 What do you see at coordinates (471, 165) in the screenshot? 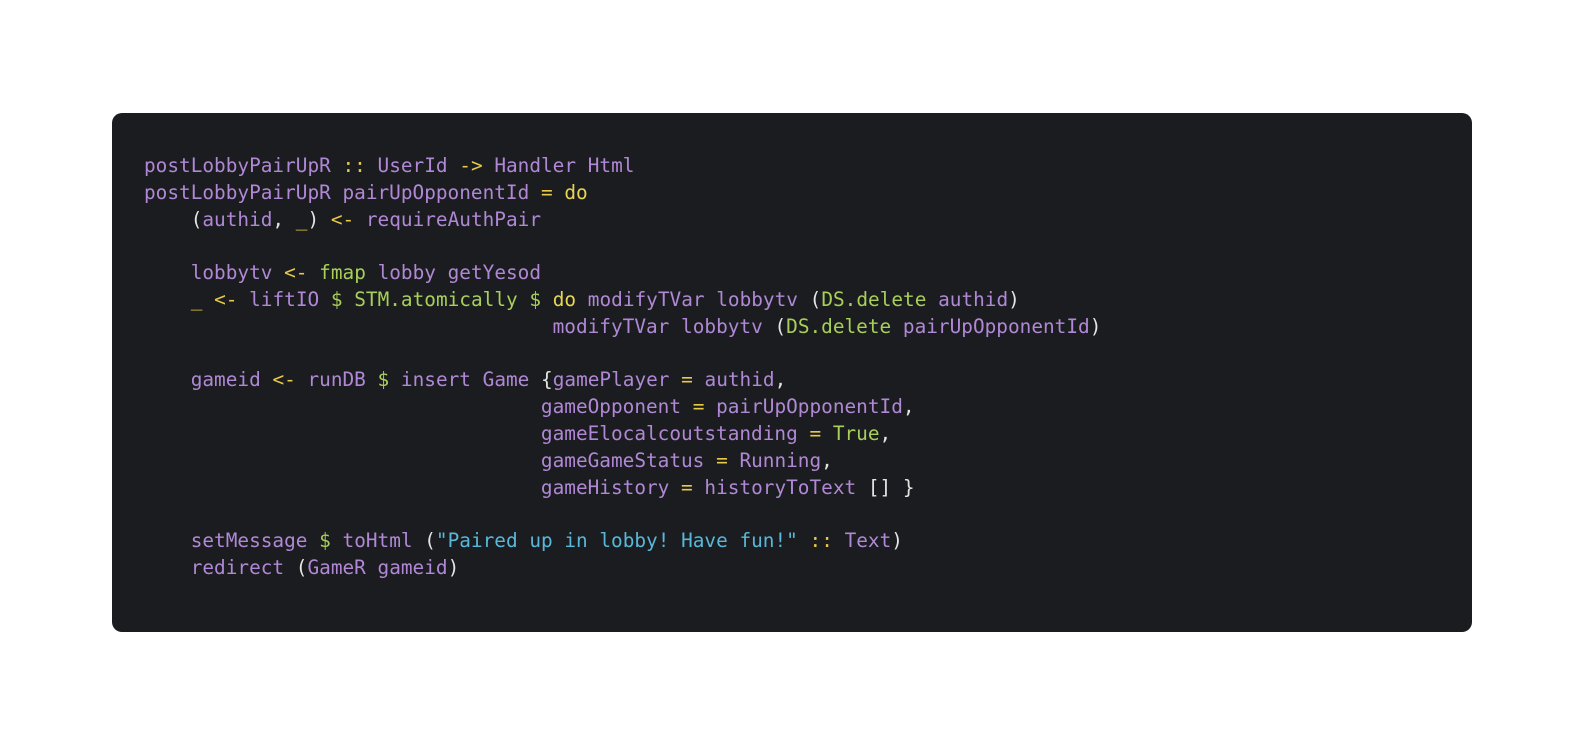
I see `code-token-op: ->` at bounding box center [471, 165].